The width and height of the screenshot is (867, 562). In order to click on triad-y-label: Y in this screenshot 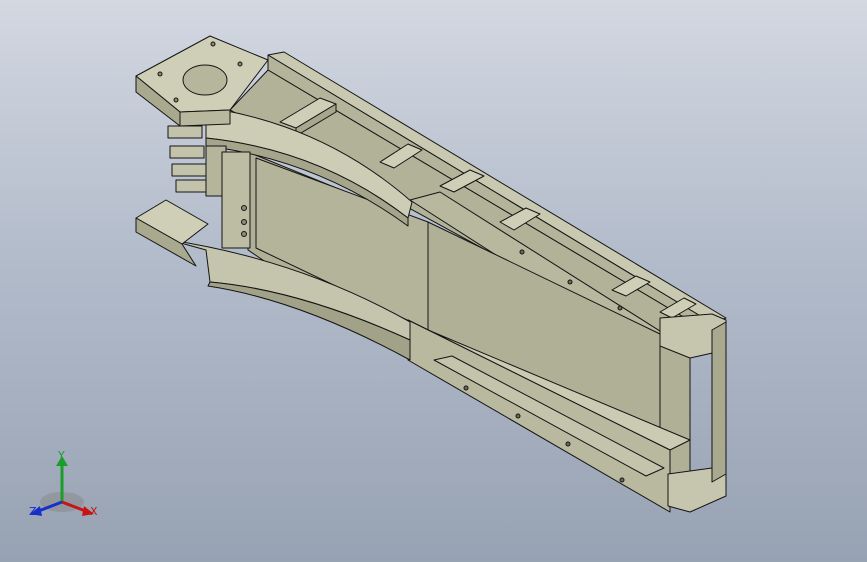, I will do `click(61, 455)`.